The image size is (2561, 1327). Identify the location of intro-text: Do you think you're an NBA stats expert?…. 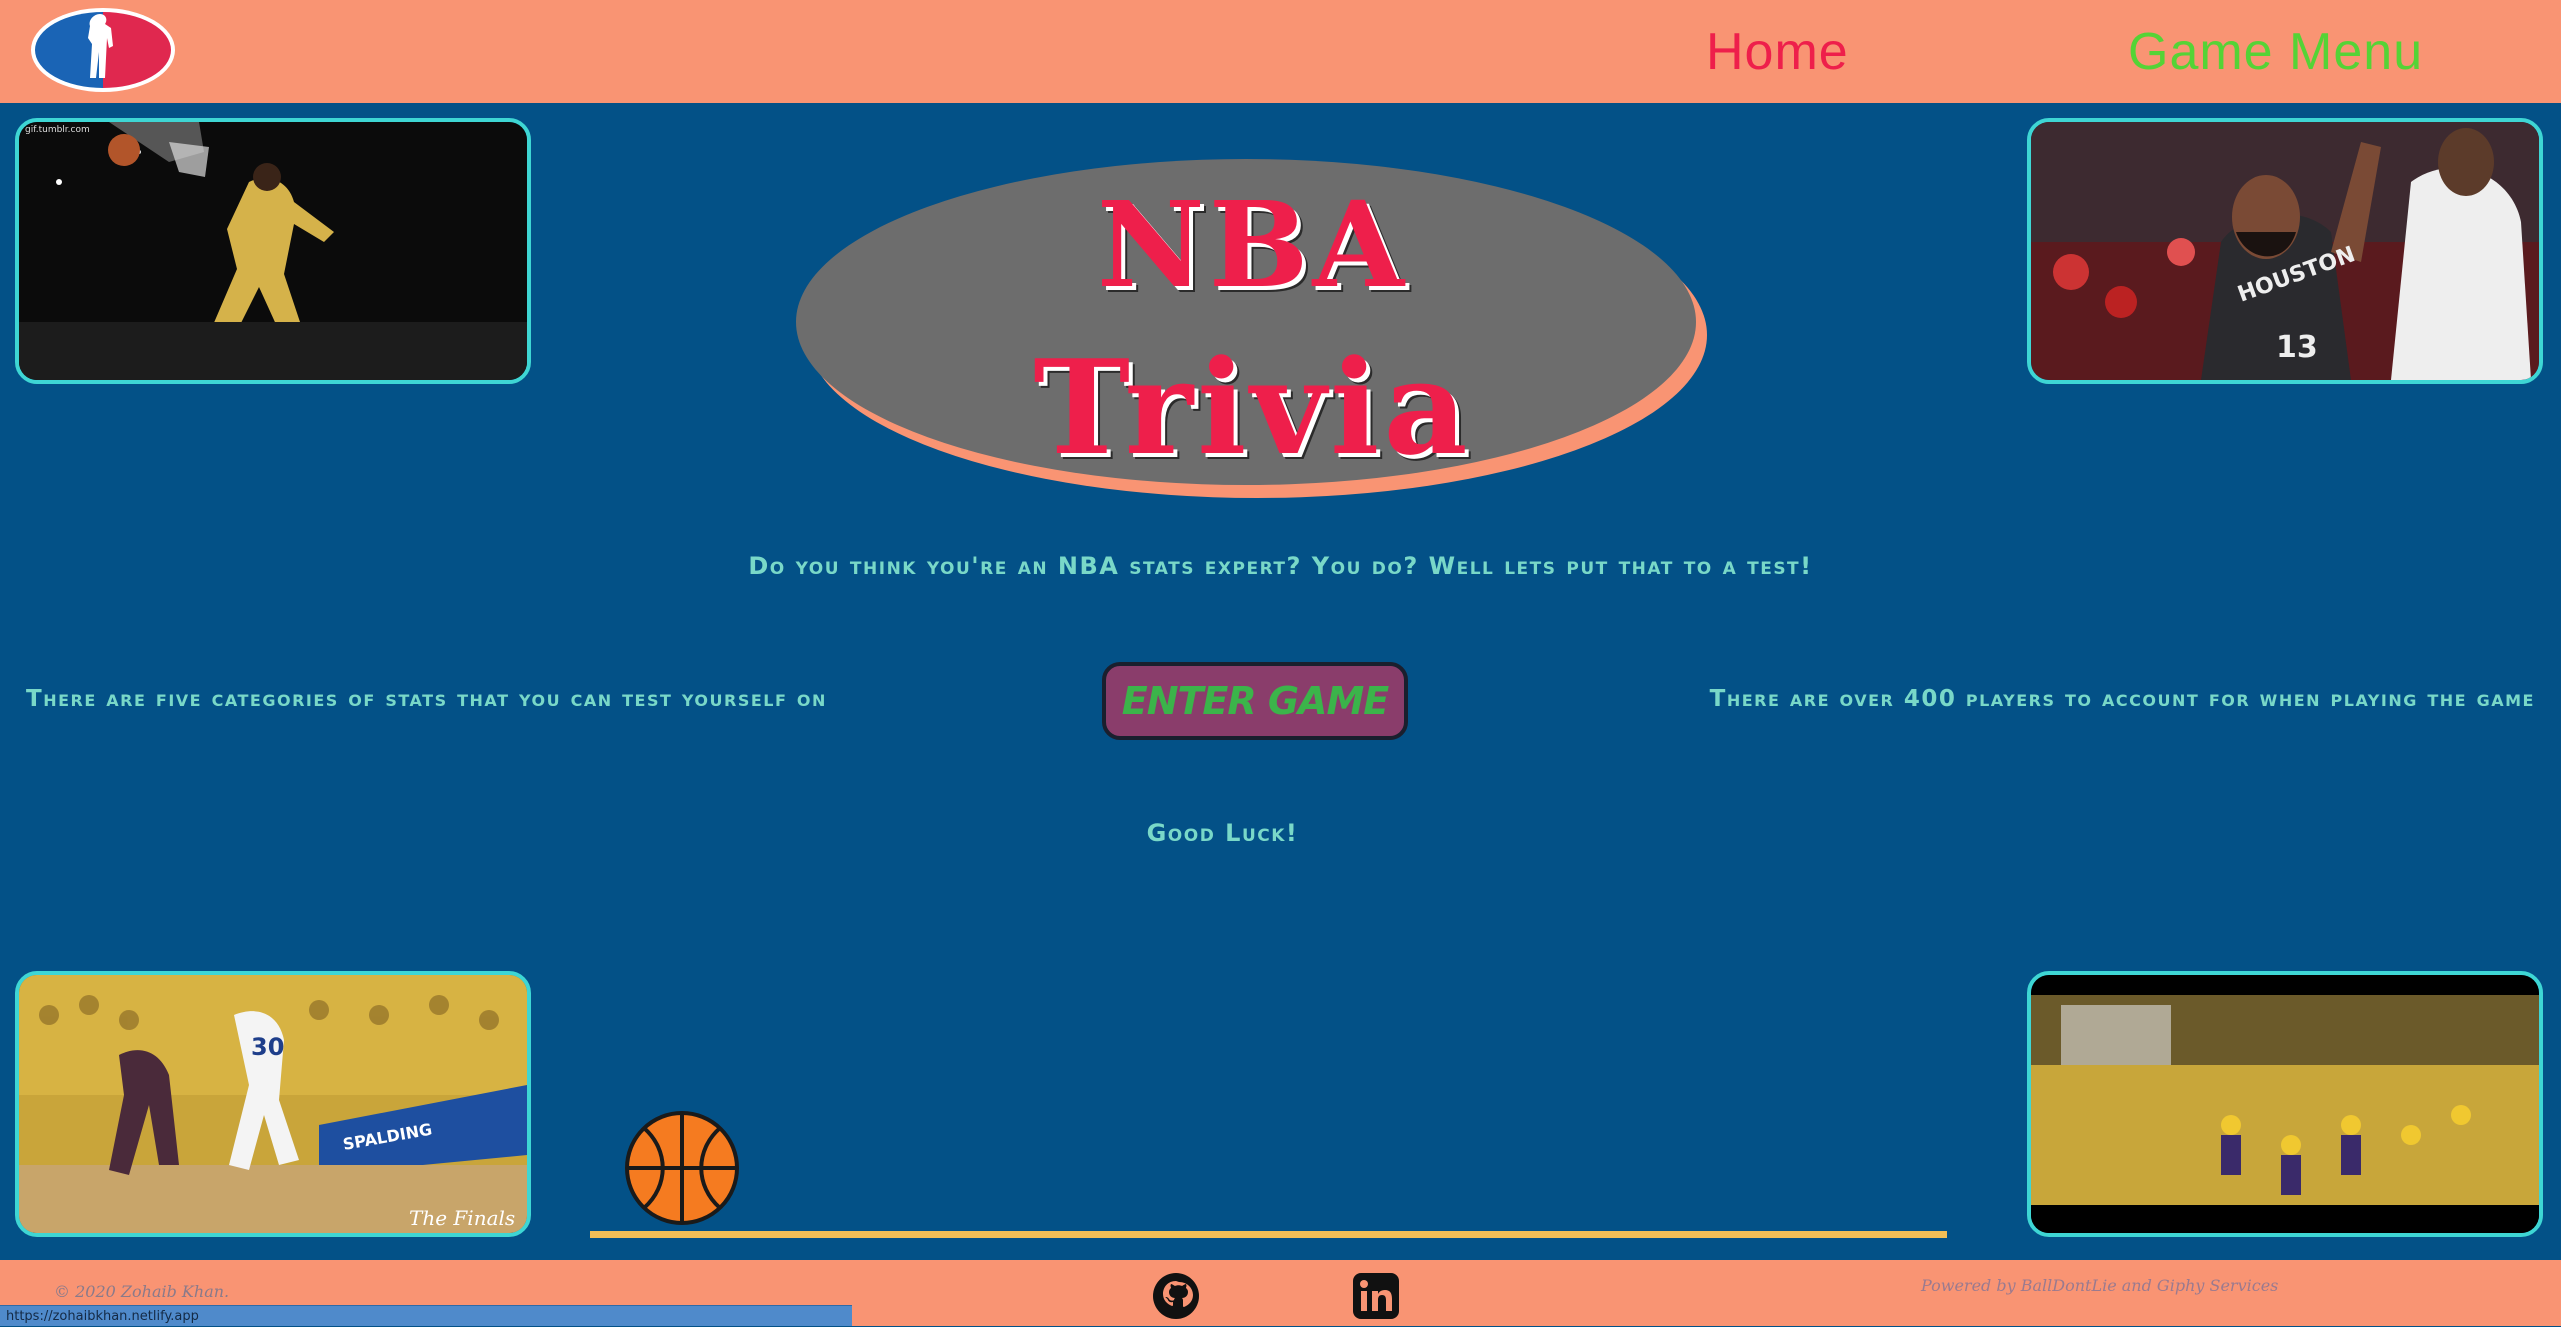
(1280, 566).